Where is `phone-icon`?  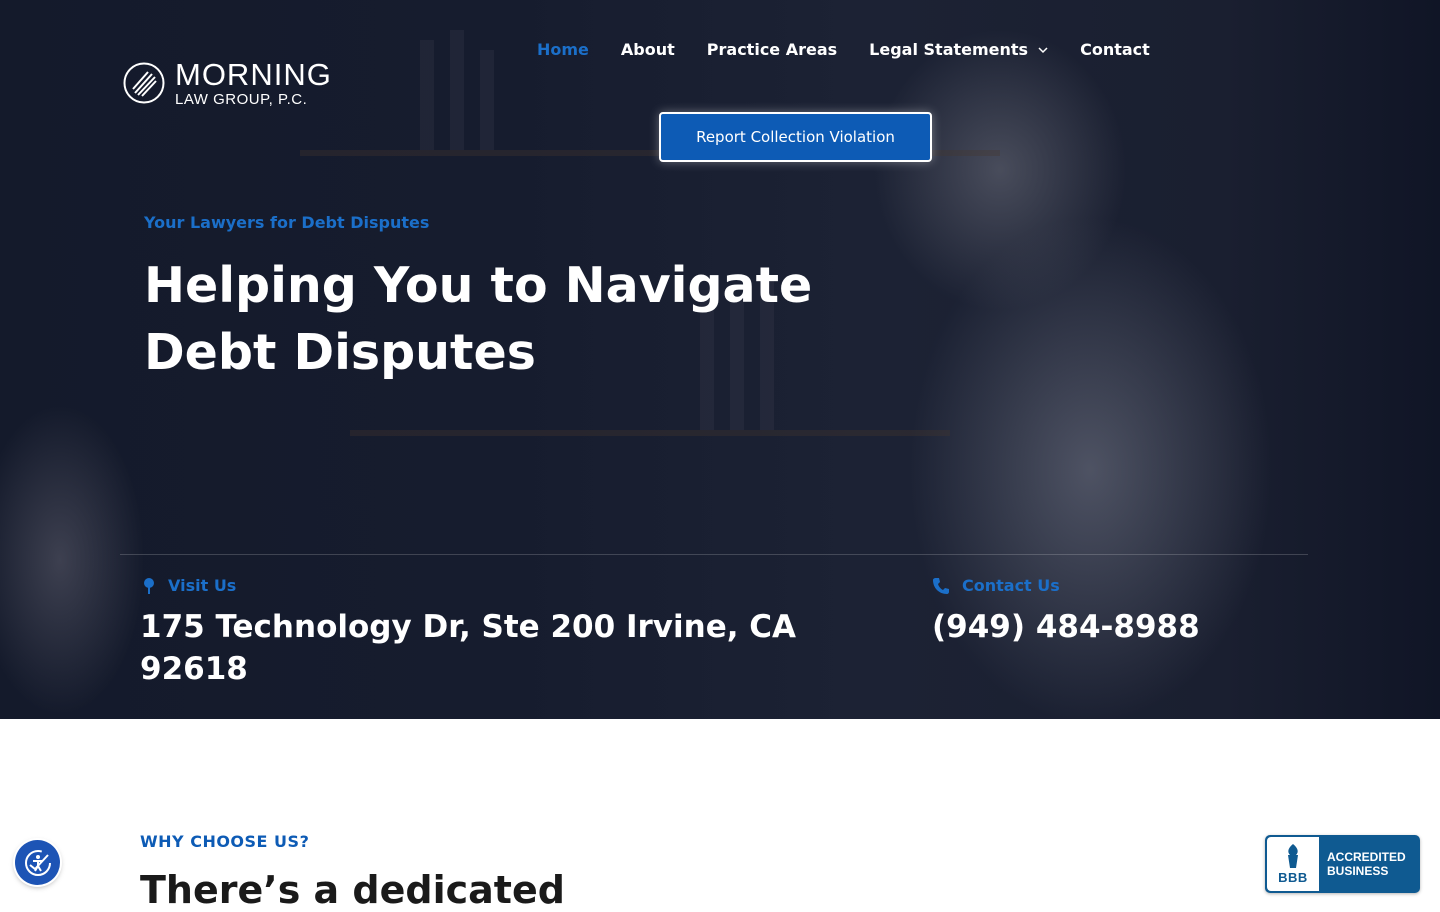
phone-icon is located at coordinates (941, 585).